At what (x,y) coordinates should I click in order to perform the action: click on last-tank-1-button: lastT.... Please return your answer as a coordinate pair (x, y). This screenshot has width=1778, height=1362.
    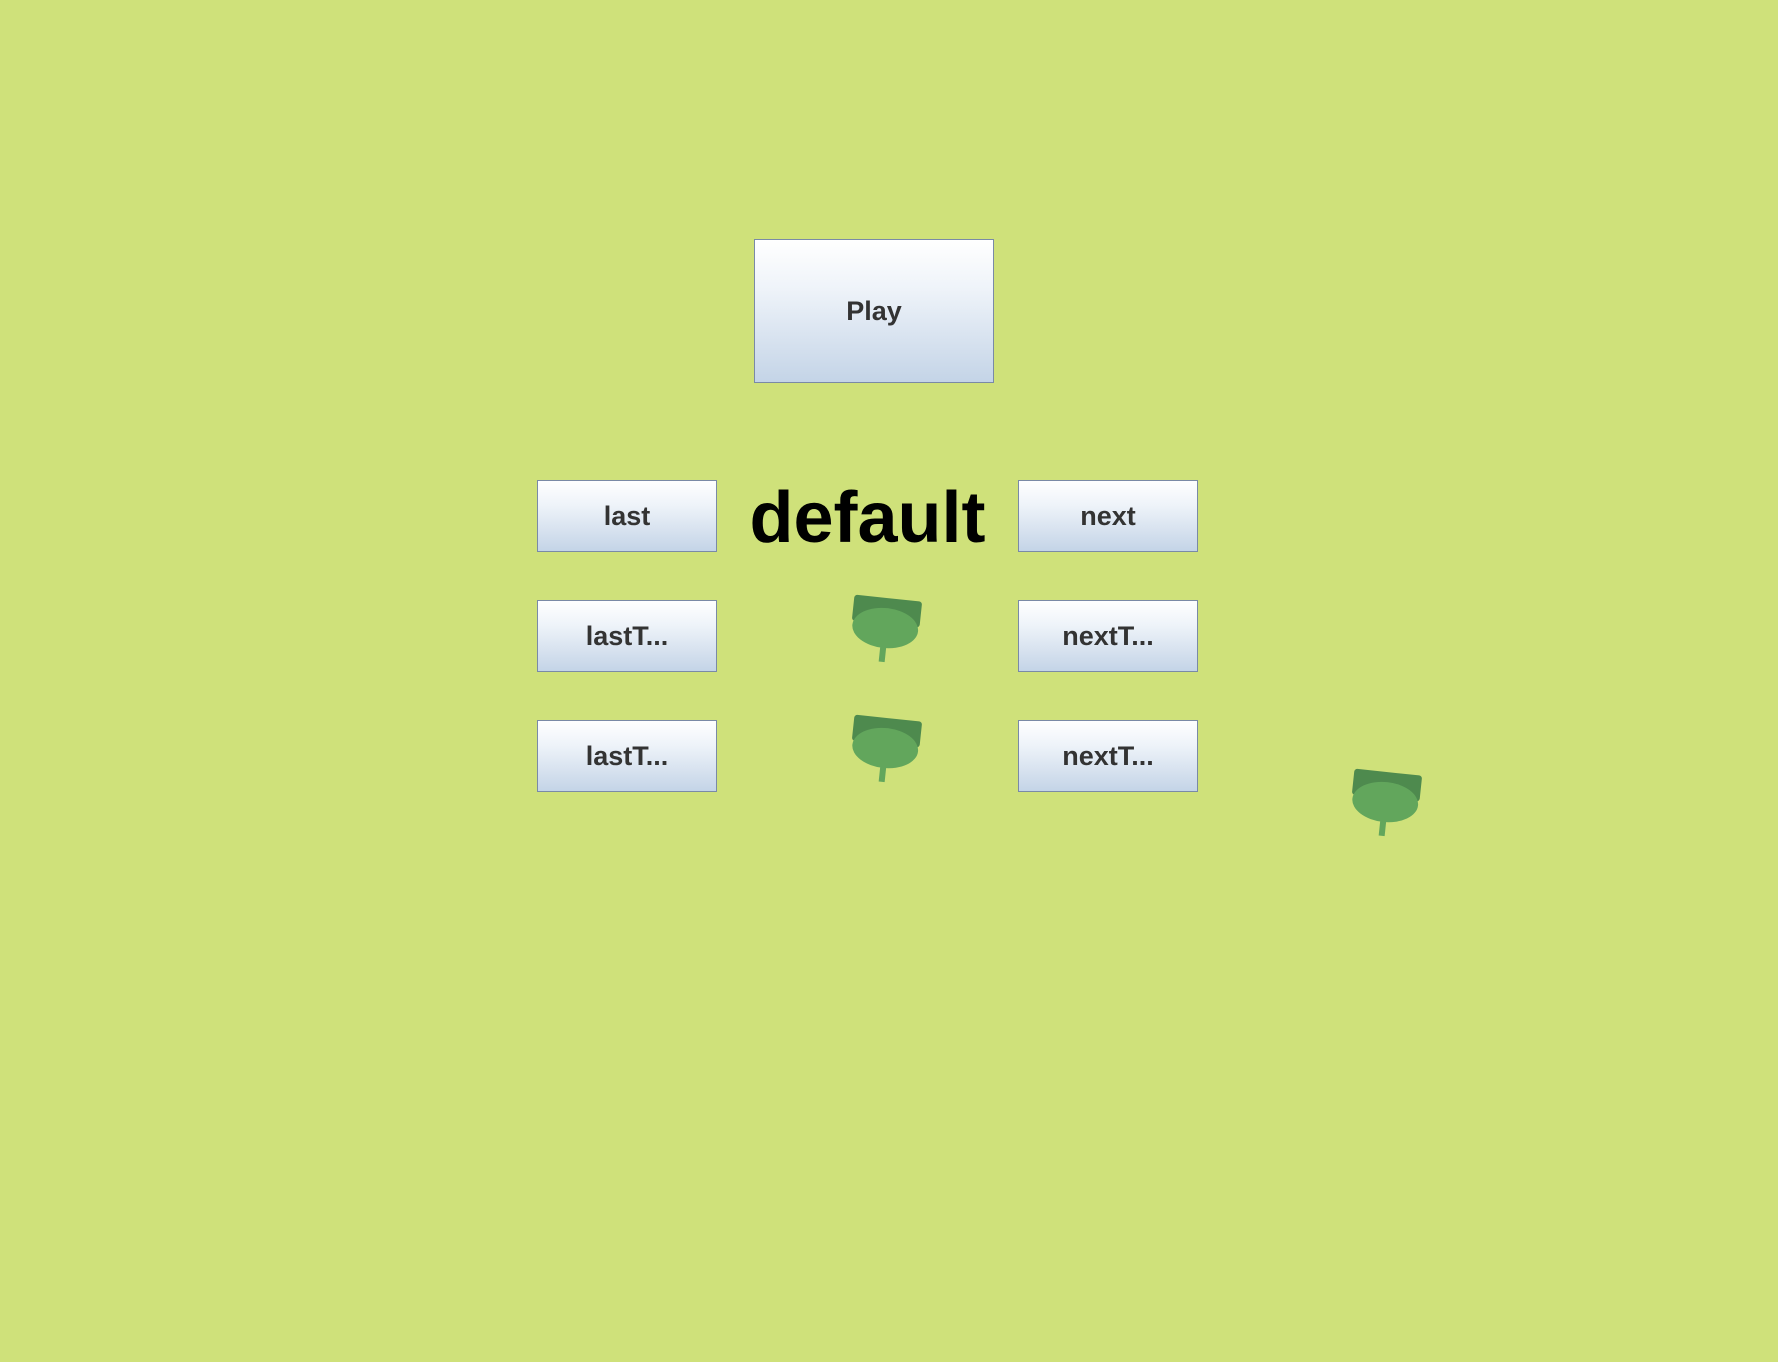
    Looking at the image, I should click on (627, 636).